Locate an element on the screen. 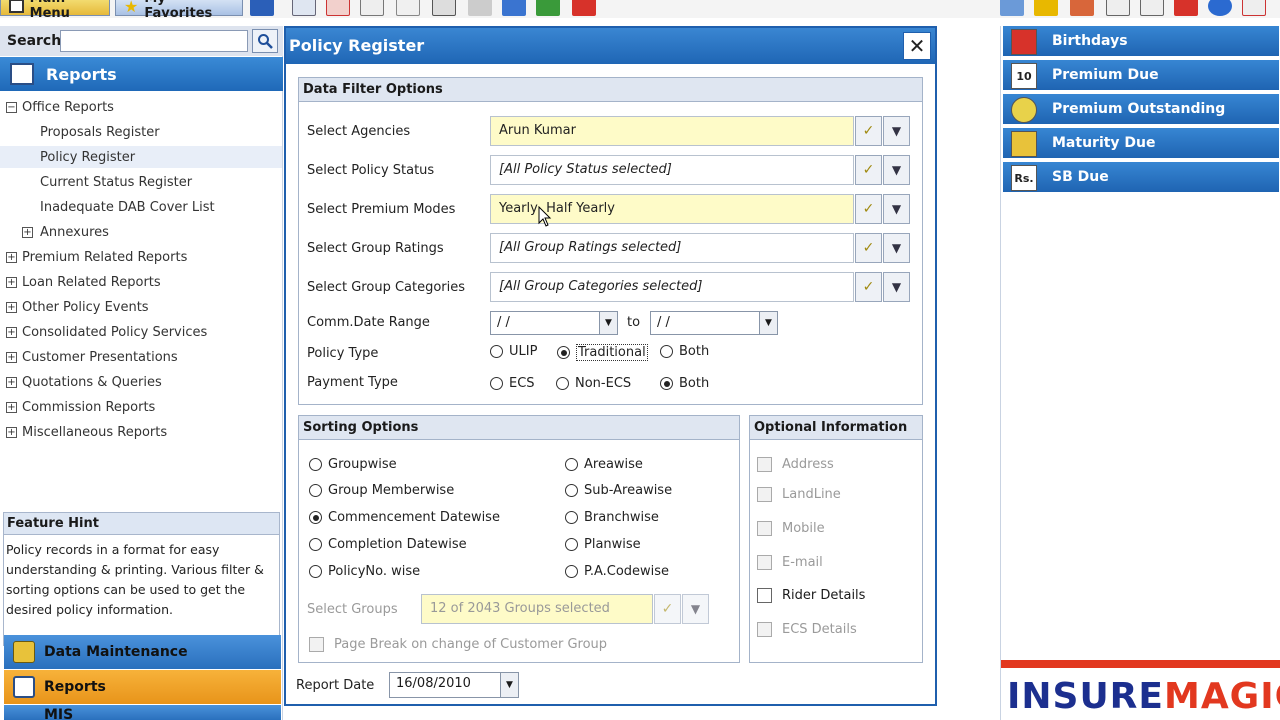 The height and width of the screenshot is (720, 1280). puzzle-icon is located at coordinates (1046, 8).